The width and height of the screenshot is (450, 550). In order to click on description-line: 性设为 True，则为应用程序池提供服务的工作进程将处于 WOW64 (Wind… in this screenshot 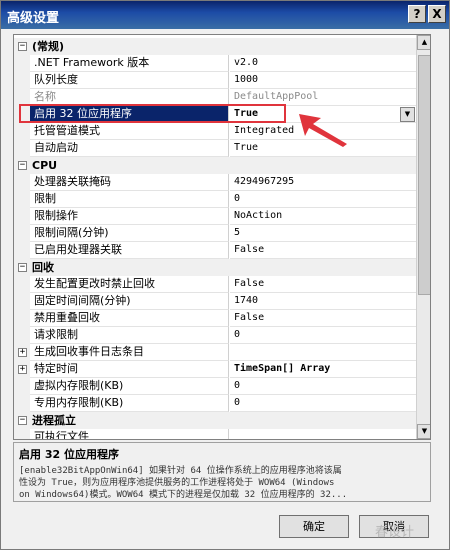, I will do `click(177, 483)`.